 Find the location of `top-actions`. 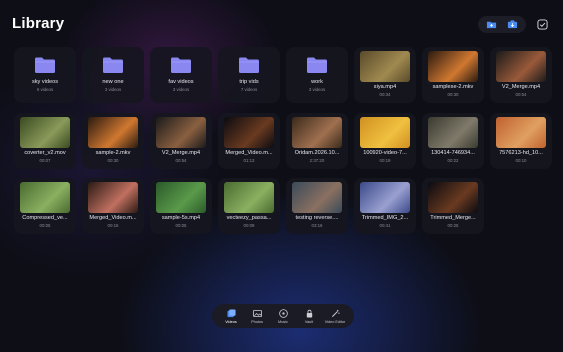

top-actions is located at coordinates (514, 24).